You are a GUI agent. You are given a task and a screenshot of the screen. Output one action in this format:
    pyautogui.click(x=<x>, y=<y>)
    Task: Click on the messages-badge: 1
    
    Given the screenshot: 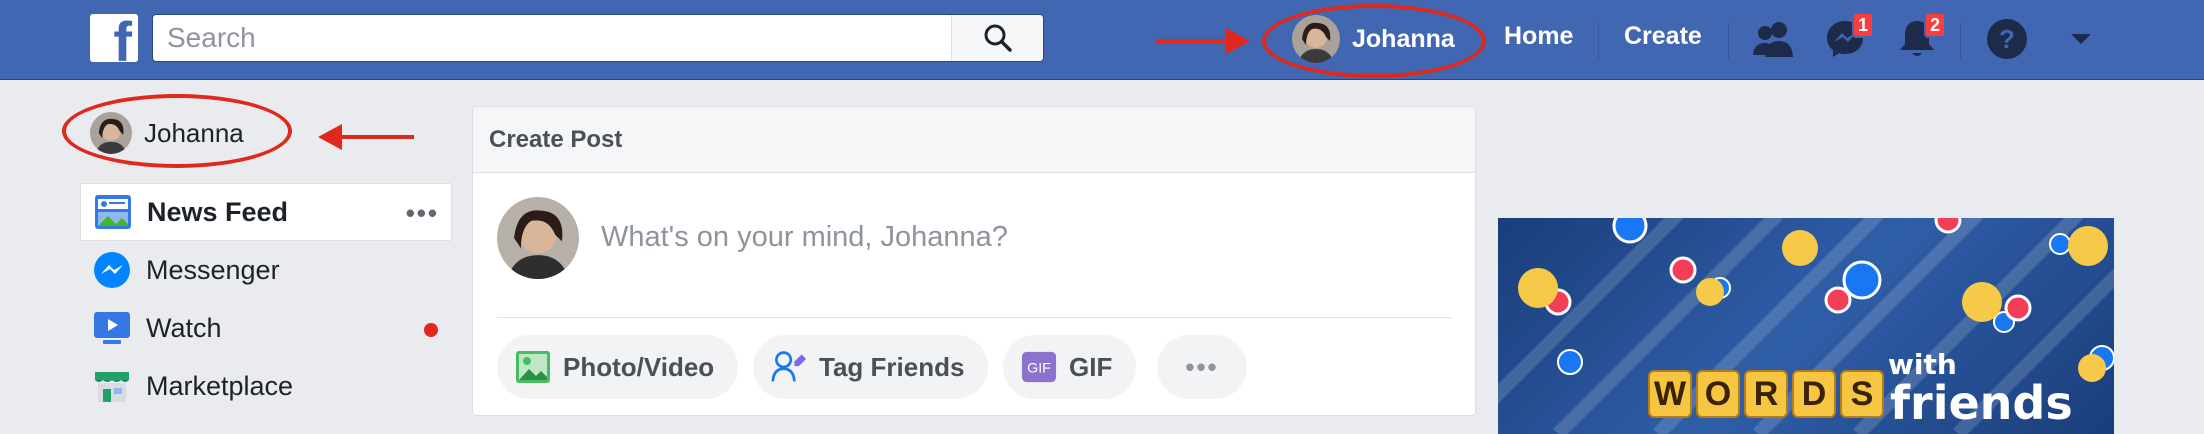 What is the action you would take?
    pyautogui.click(x=1862, y=25)
    